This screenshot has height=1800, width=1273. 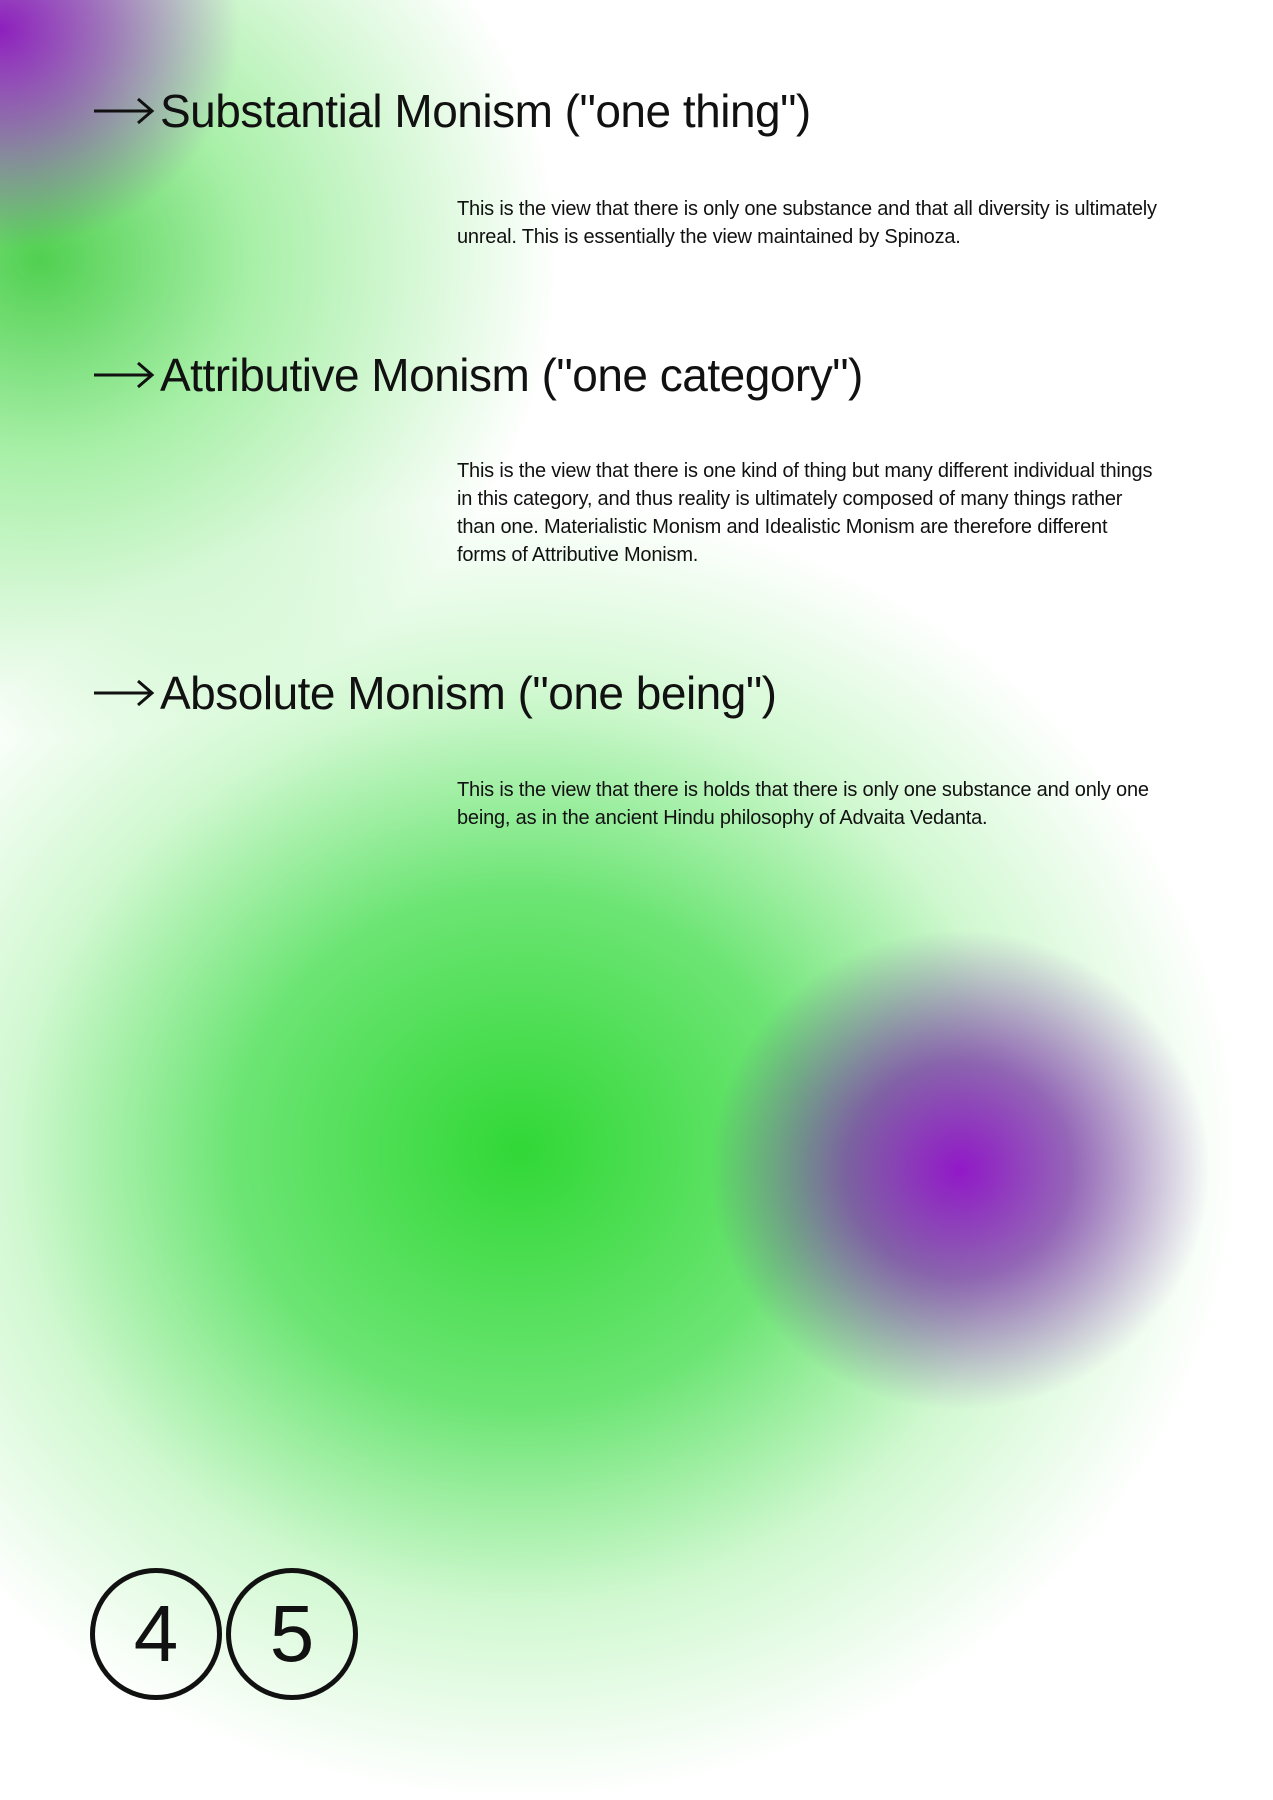 I want to click on section-title: Attributive Monism ("one category"), so click(x=511, y=375).